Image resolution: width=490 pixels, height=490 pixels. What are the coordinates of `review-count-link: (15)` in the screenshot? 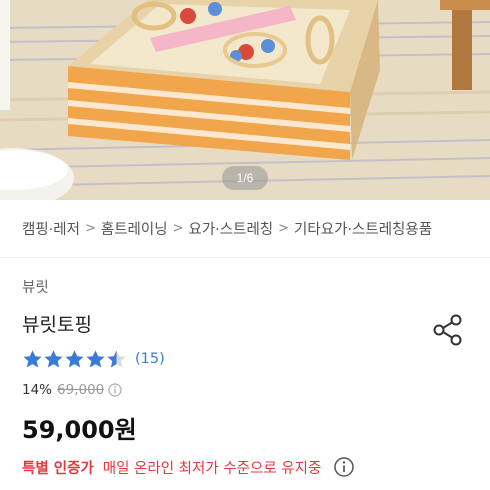 It's located at (150, 359).